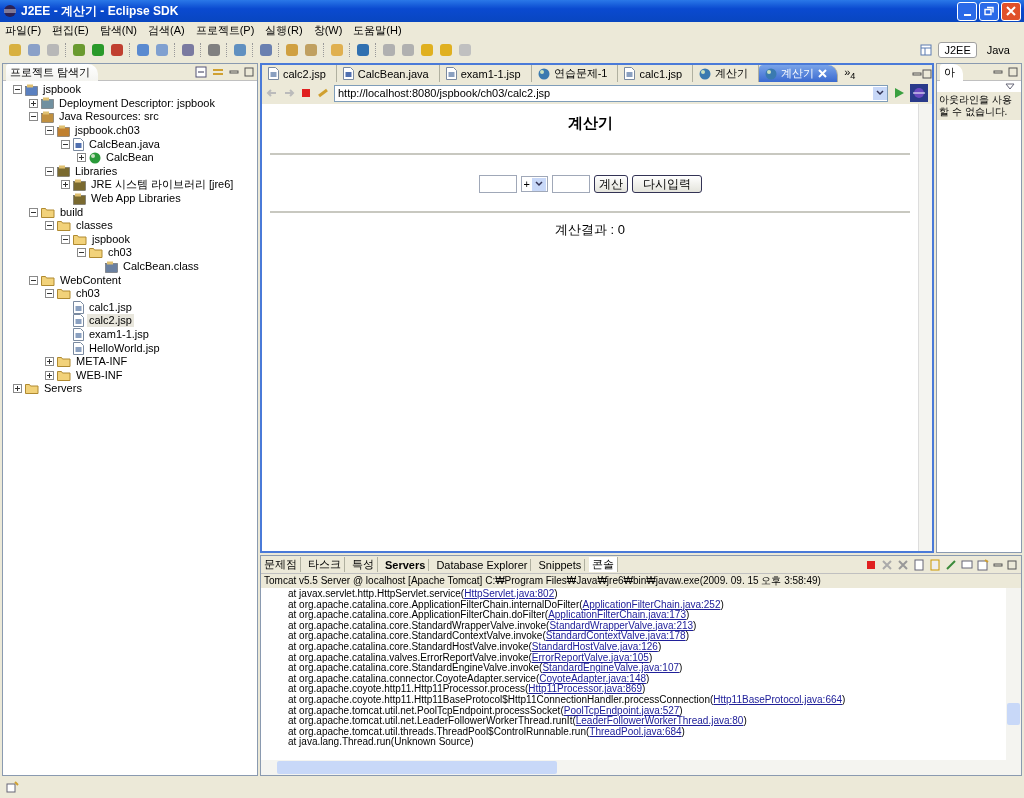  I want to click on tree-item: calc1.jsp, so click(110, 307).